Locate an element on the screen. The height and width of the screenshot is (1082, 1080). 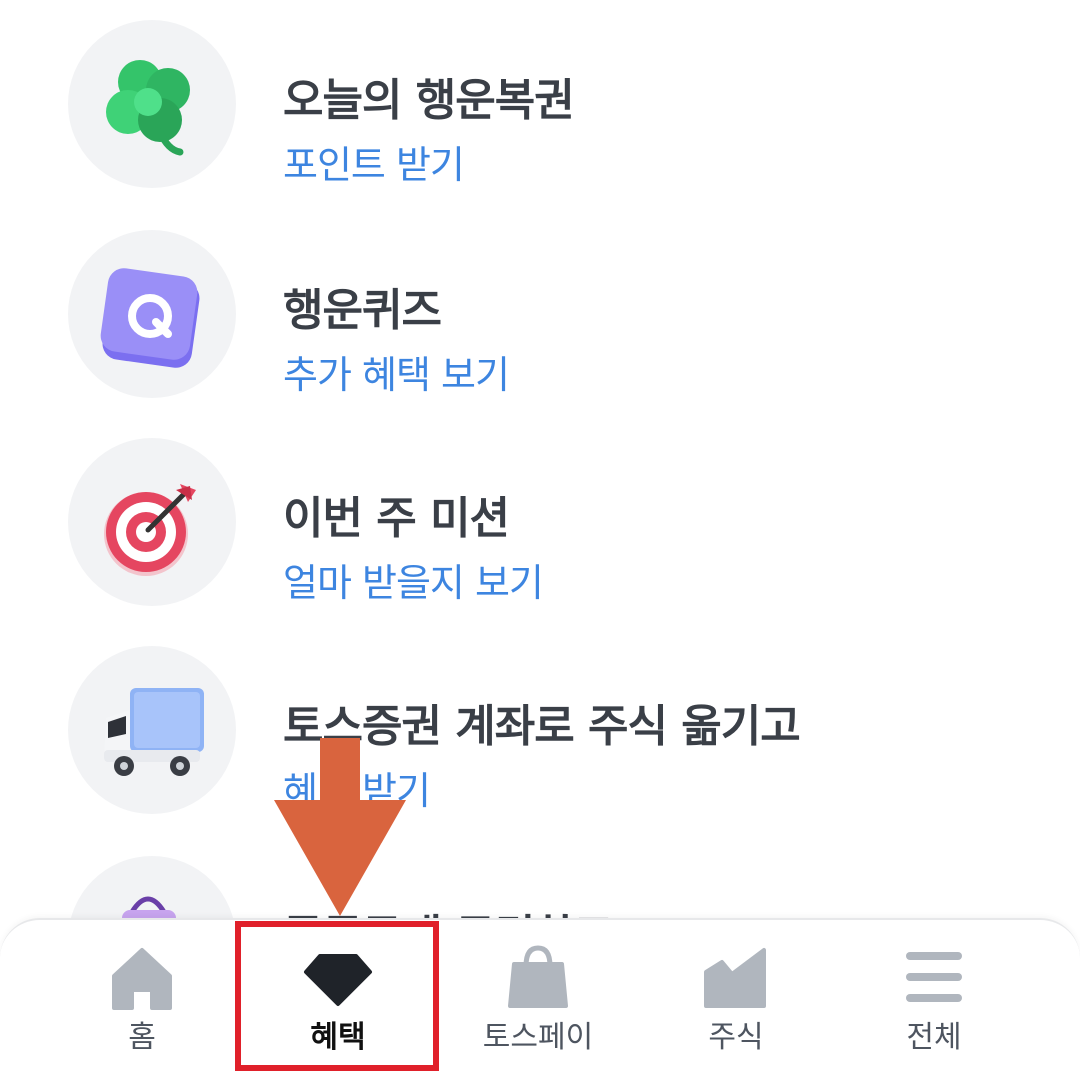
tab-tosspay: 토스페이 is located at coordinates (538, 1001).